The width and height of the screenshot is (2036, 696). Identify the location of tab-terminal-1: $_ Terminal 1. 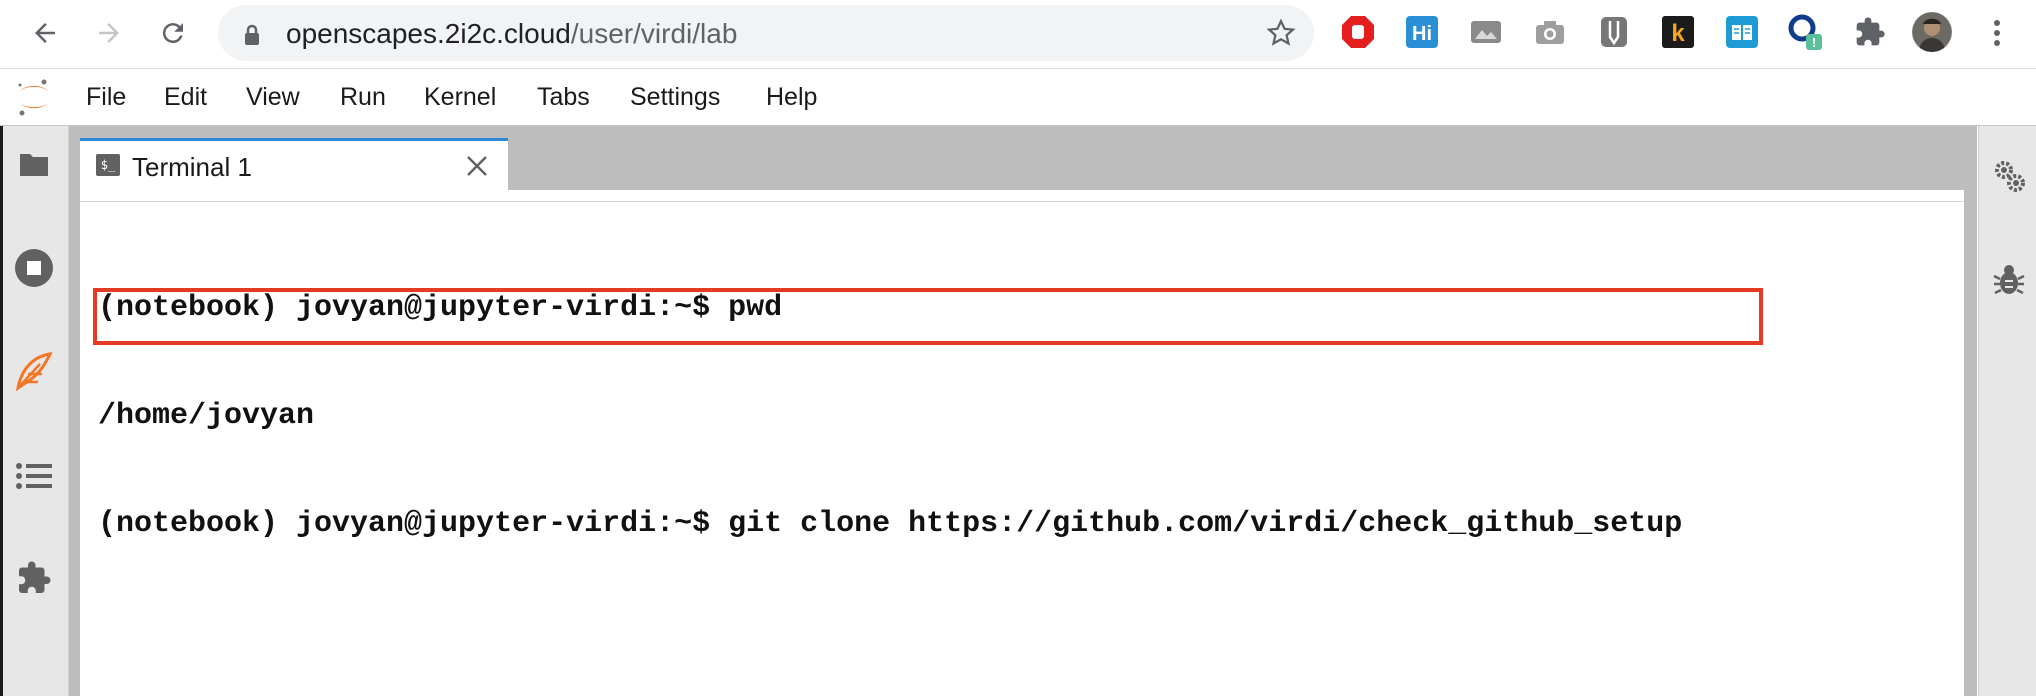
(294, 164).